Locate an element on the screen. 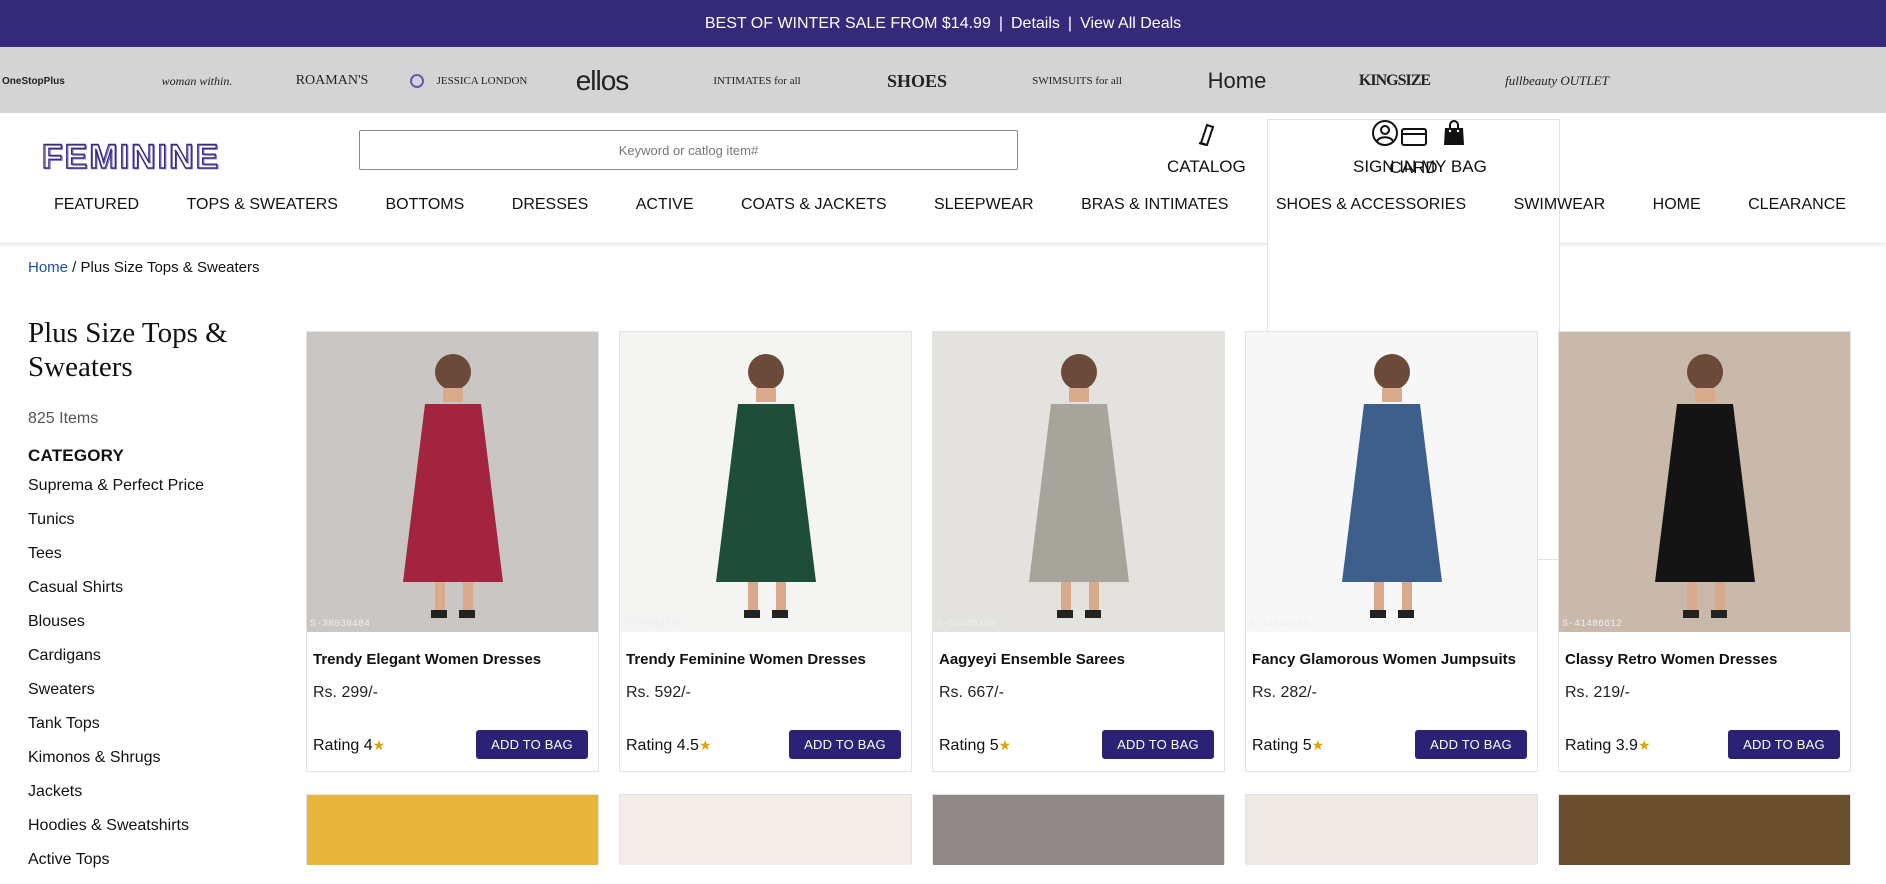  category-item: Hoodies & Sweatshirts is located at coordinates (148, 833).